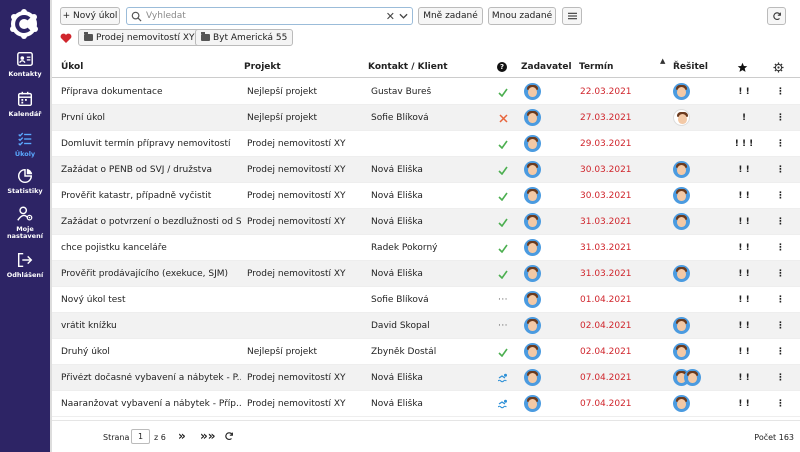 Image resolution: width=800 pixels, height=452 pixels. What do you see at coordinates (662, 61) in the screenshot?
I see `sort-asc-icon: ▲` at bounding box center [662, 61].